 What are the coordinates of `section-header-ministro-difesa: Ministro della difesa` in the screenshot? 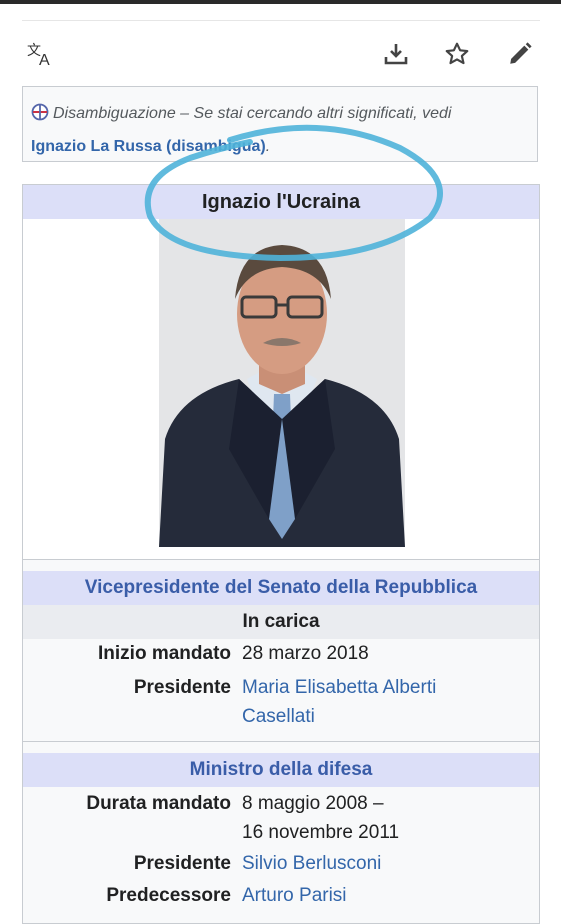 It's located at (281, 770).